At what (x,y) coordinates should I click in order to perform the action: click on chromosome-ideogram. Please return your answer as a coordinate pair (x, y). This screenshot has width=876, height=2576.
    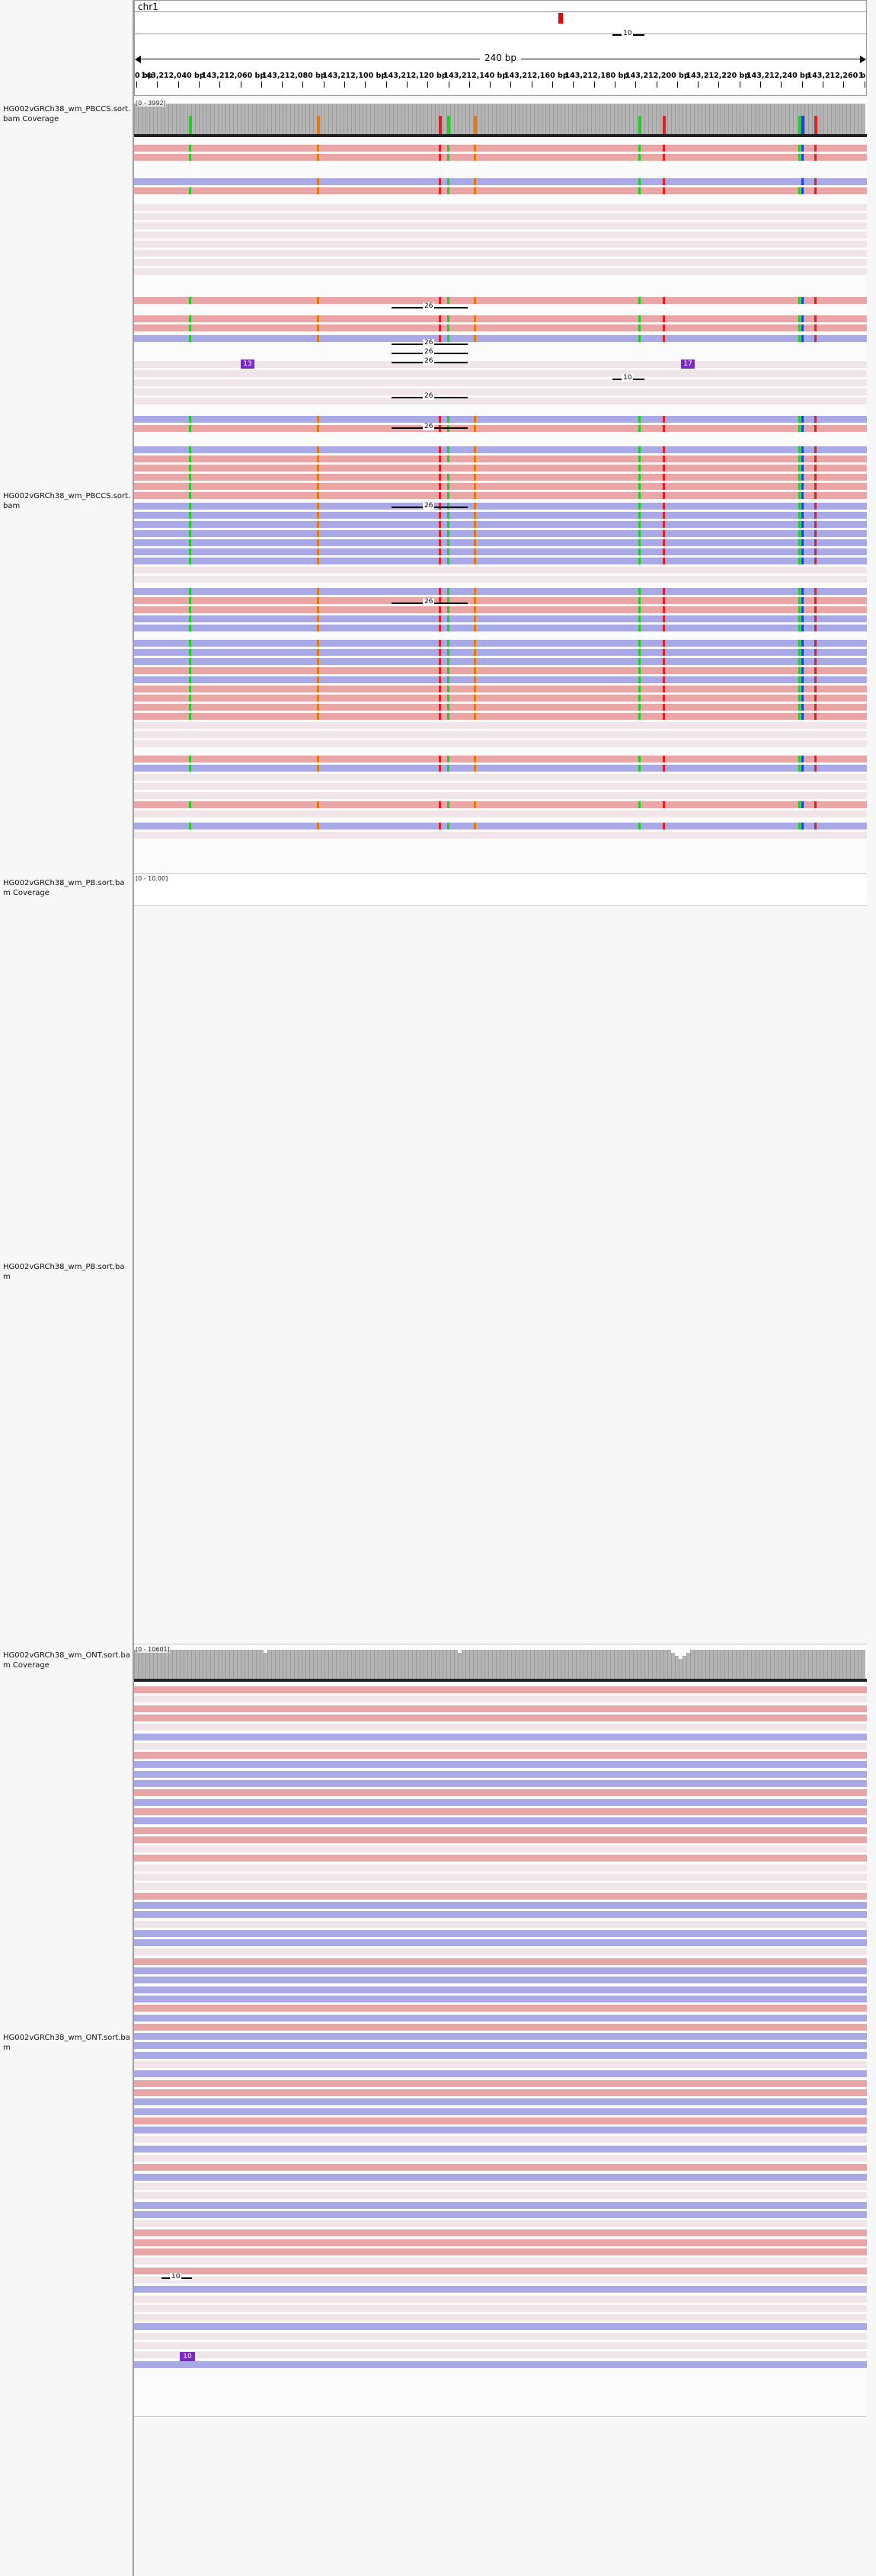
    Looking at the image, I should click on (501, 23).